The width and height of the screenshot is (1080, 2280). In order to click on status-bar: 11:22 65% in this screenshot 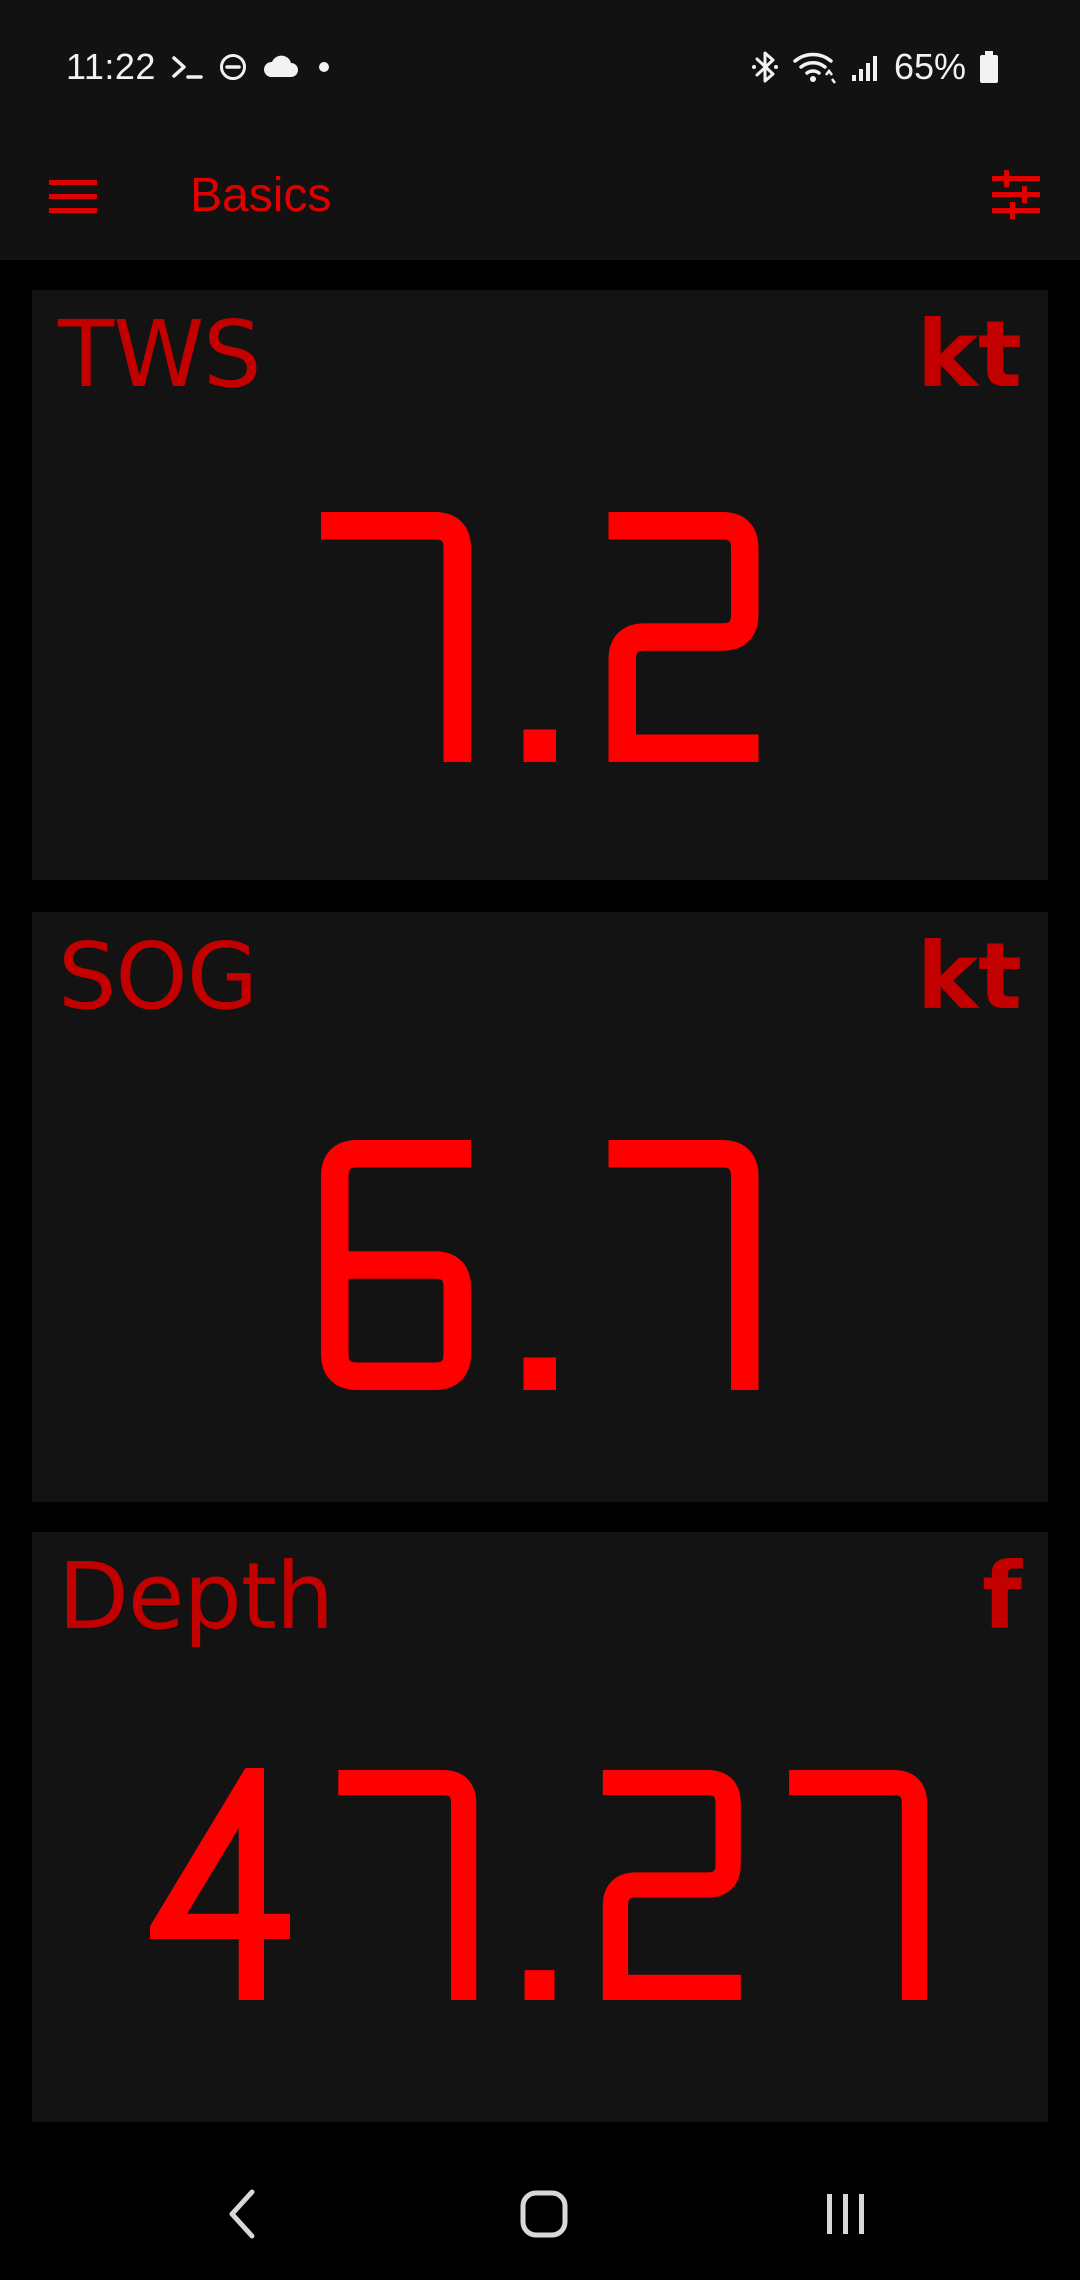, I will do `click(540, 66)`.